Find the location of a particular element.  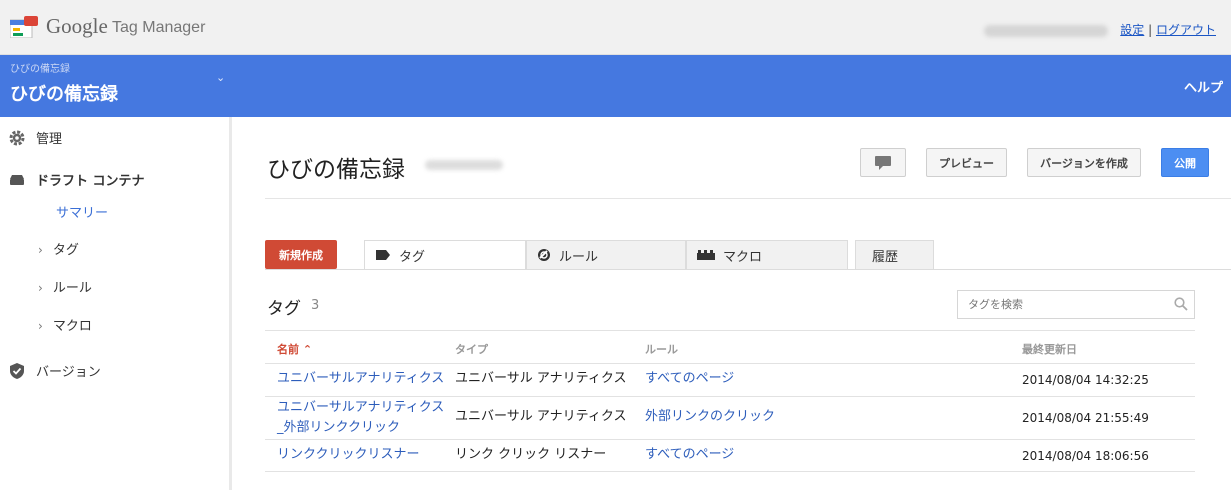

column-header-name: 名前 ⌃ is located at coordinates (294, 349).